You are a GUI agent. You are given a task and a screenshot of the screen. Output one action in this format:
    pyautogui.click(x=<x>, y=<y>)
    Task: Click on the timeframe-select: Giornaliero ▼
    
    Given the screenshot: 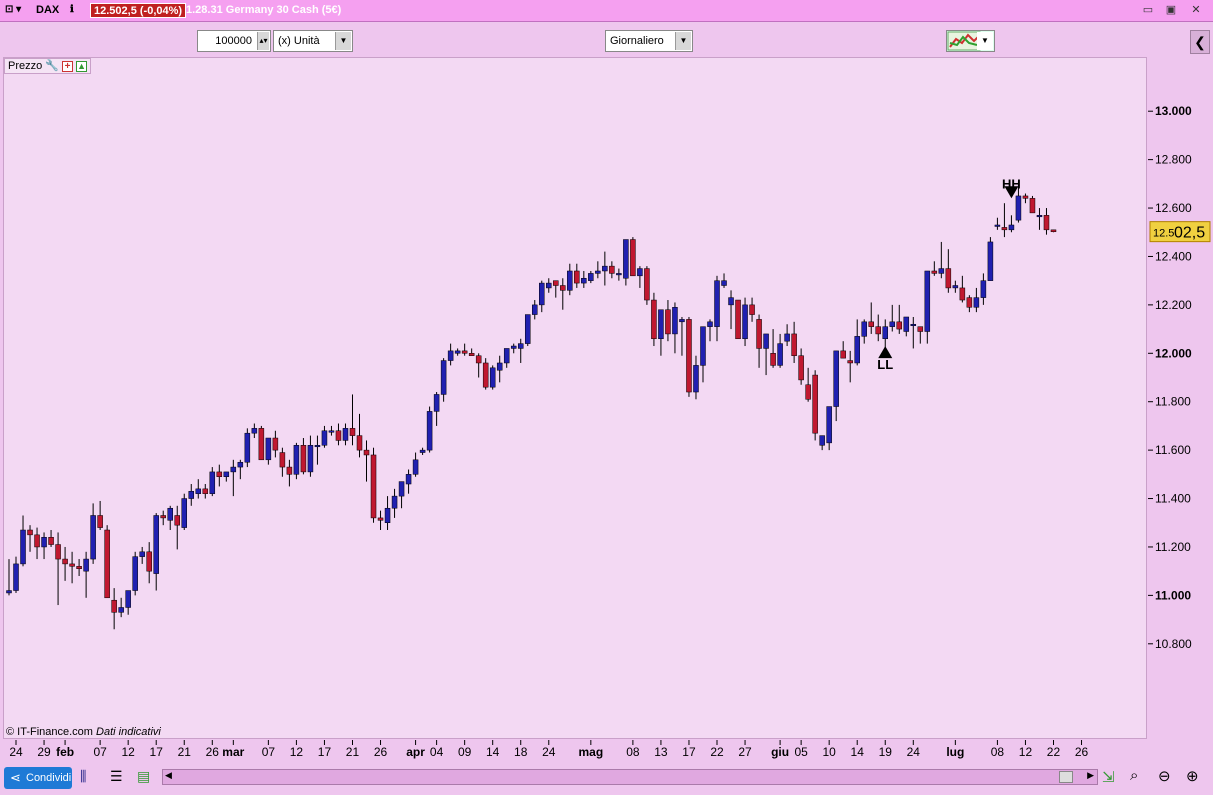 What is the action you would take?
    pyautogui.click(x=649, y=41)
    